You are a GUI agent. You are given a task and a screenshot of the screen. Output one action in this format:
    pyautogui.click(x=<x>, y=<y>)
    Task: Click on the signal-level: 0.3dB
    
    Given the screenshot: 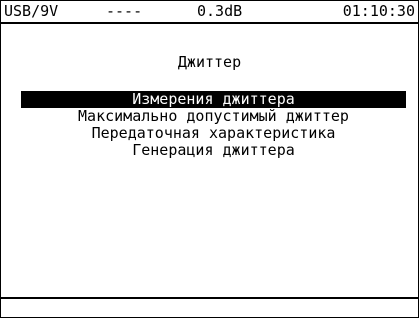 What is the action you would take?
    pyautogui.click(x=220, y=11)
    